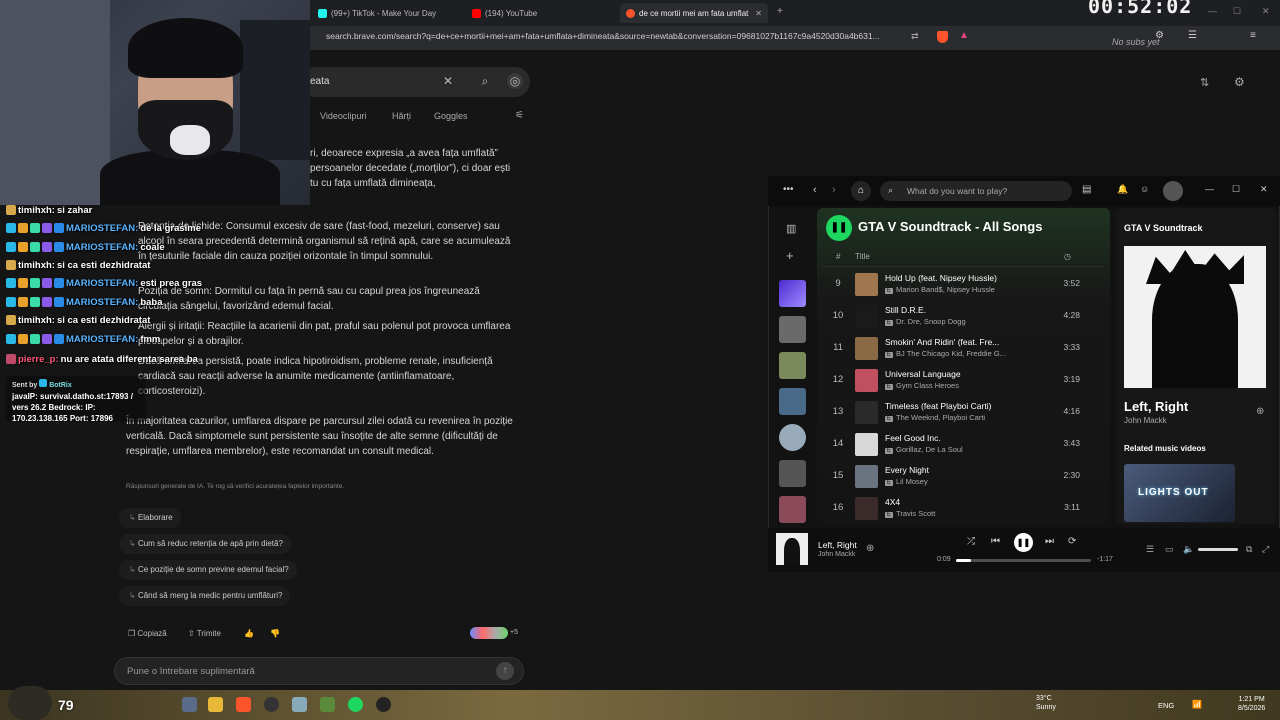  What do you see at coordinates (451, 116) in the screenshot?
I see `nav-goggles: Goggles` at bounding box center [451, 116].